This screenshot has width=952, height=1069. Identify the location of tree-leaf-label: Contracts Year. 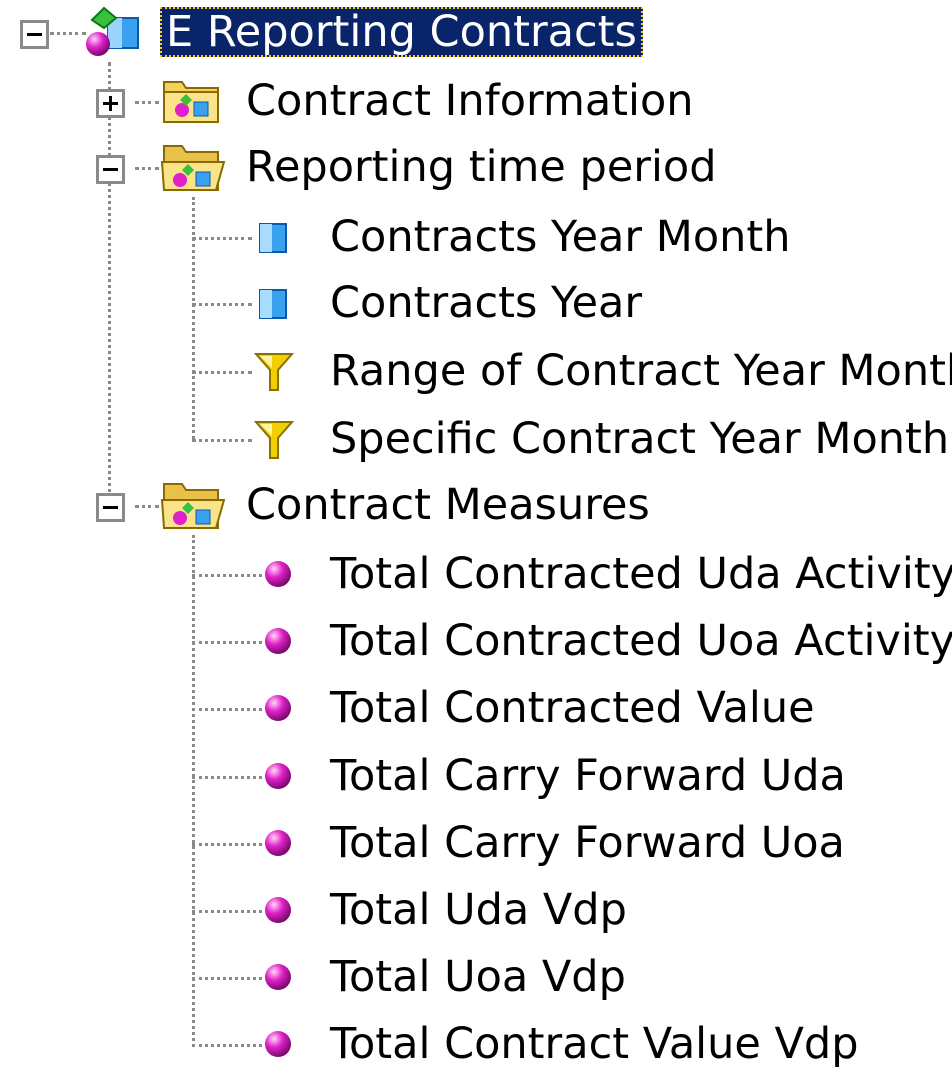
(486, 303).